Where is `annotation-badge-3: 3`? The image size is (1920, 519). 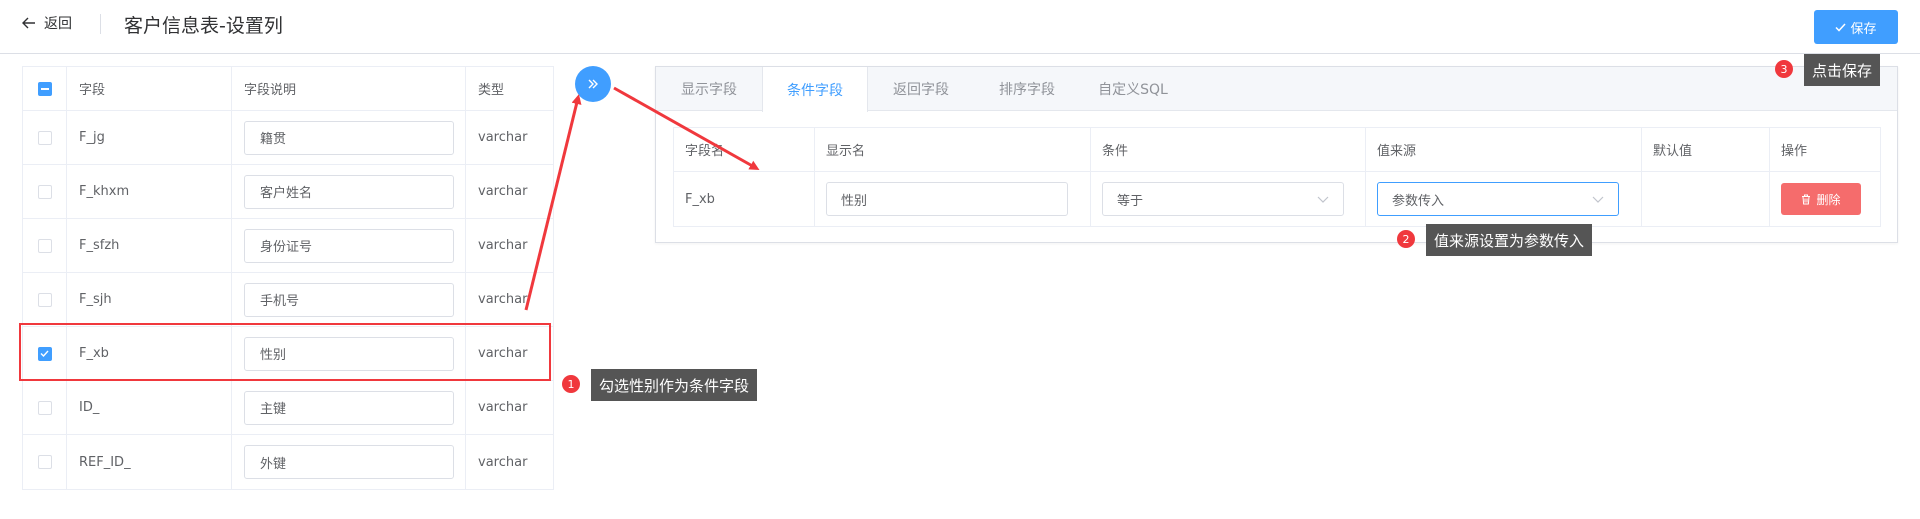 annotation-badge-3: 3 is located at coordinates (1784, 69).